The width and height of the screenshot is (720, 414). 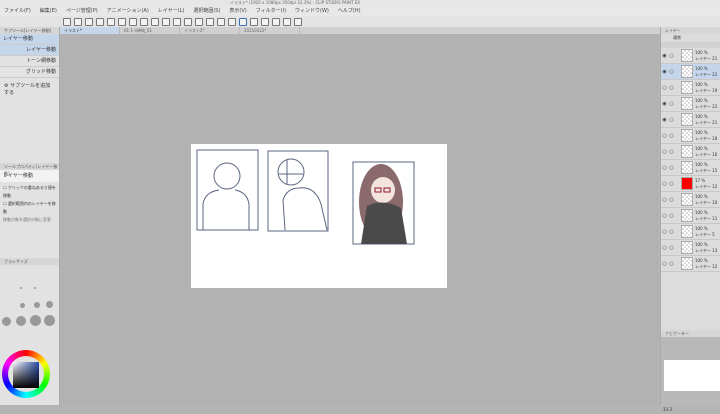 What do you see at coordinates (690, 168) in the screenshot?
I see `layer-row: ○ ○ 100 % レイヤー 15` at bounding box center [690, 168].